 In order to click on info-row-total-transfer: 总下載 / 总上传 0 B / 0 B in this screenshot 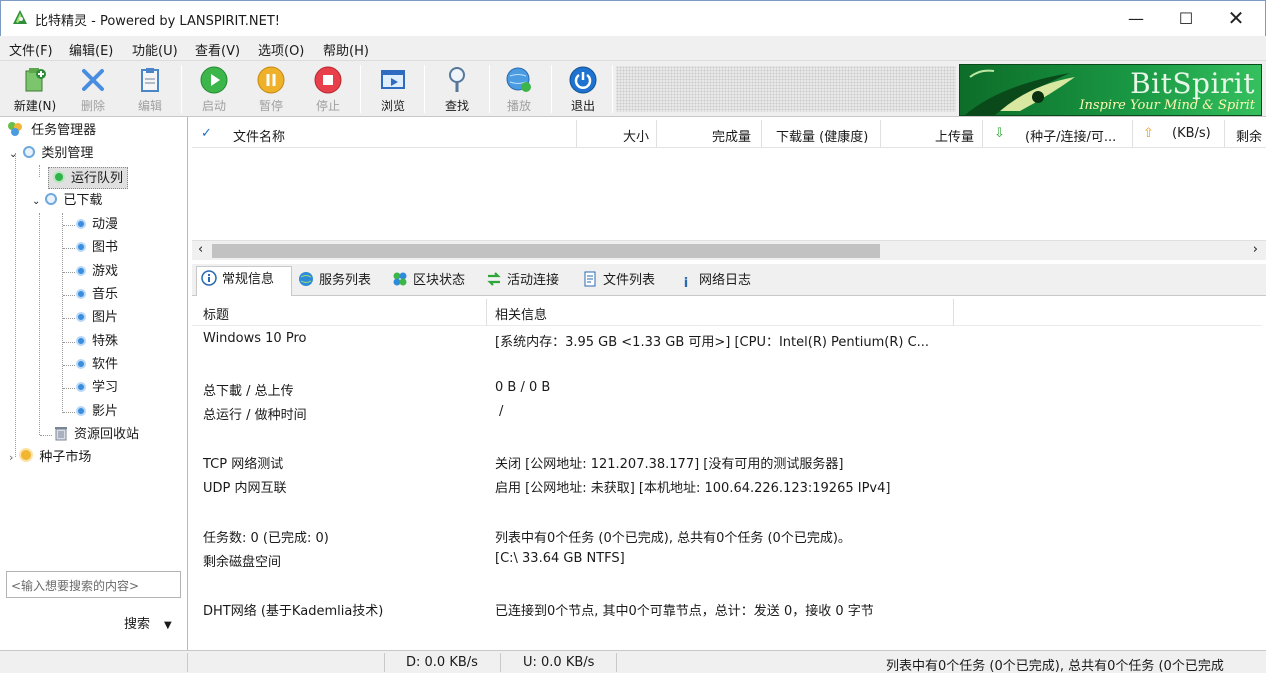, I will do `click(729, 389)`.